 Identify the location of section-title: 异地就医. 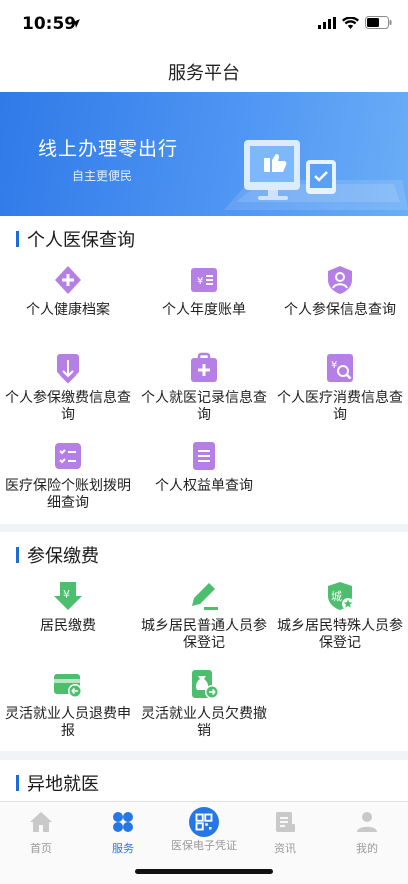
(63, 784).